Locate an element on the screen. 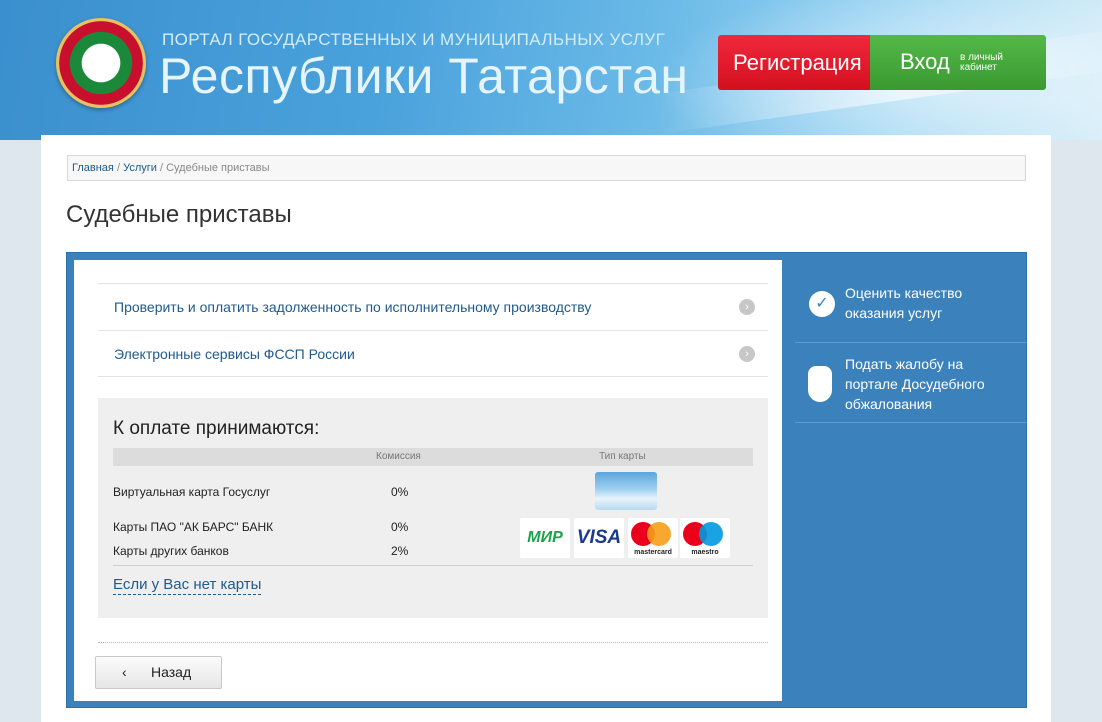  mastercard-caption: mastercard is located at coordinates (653, 552).